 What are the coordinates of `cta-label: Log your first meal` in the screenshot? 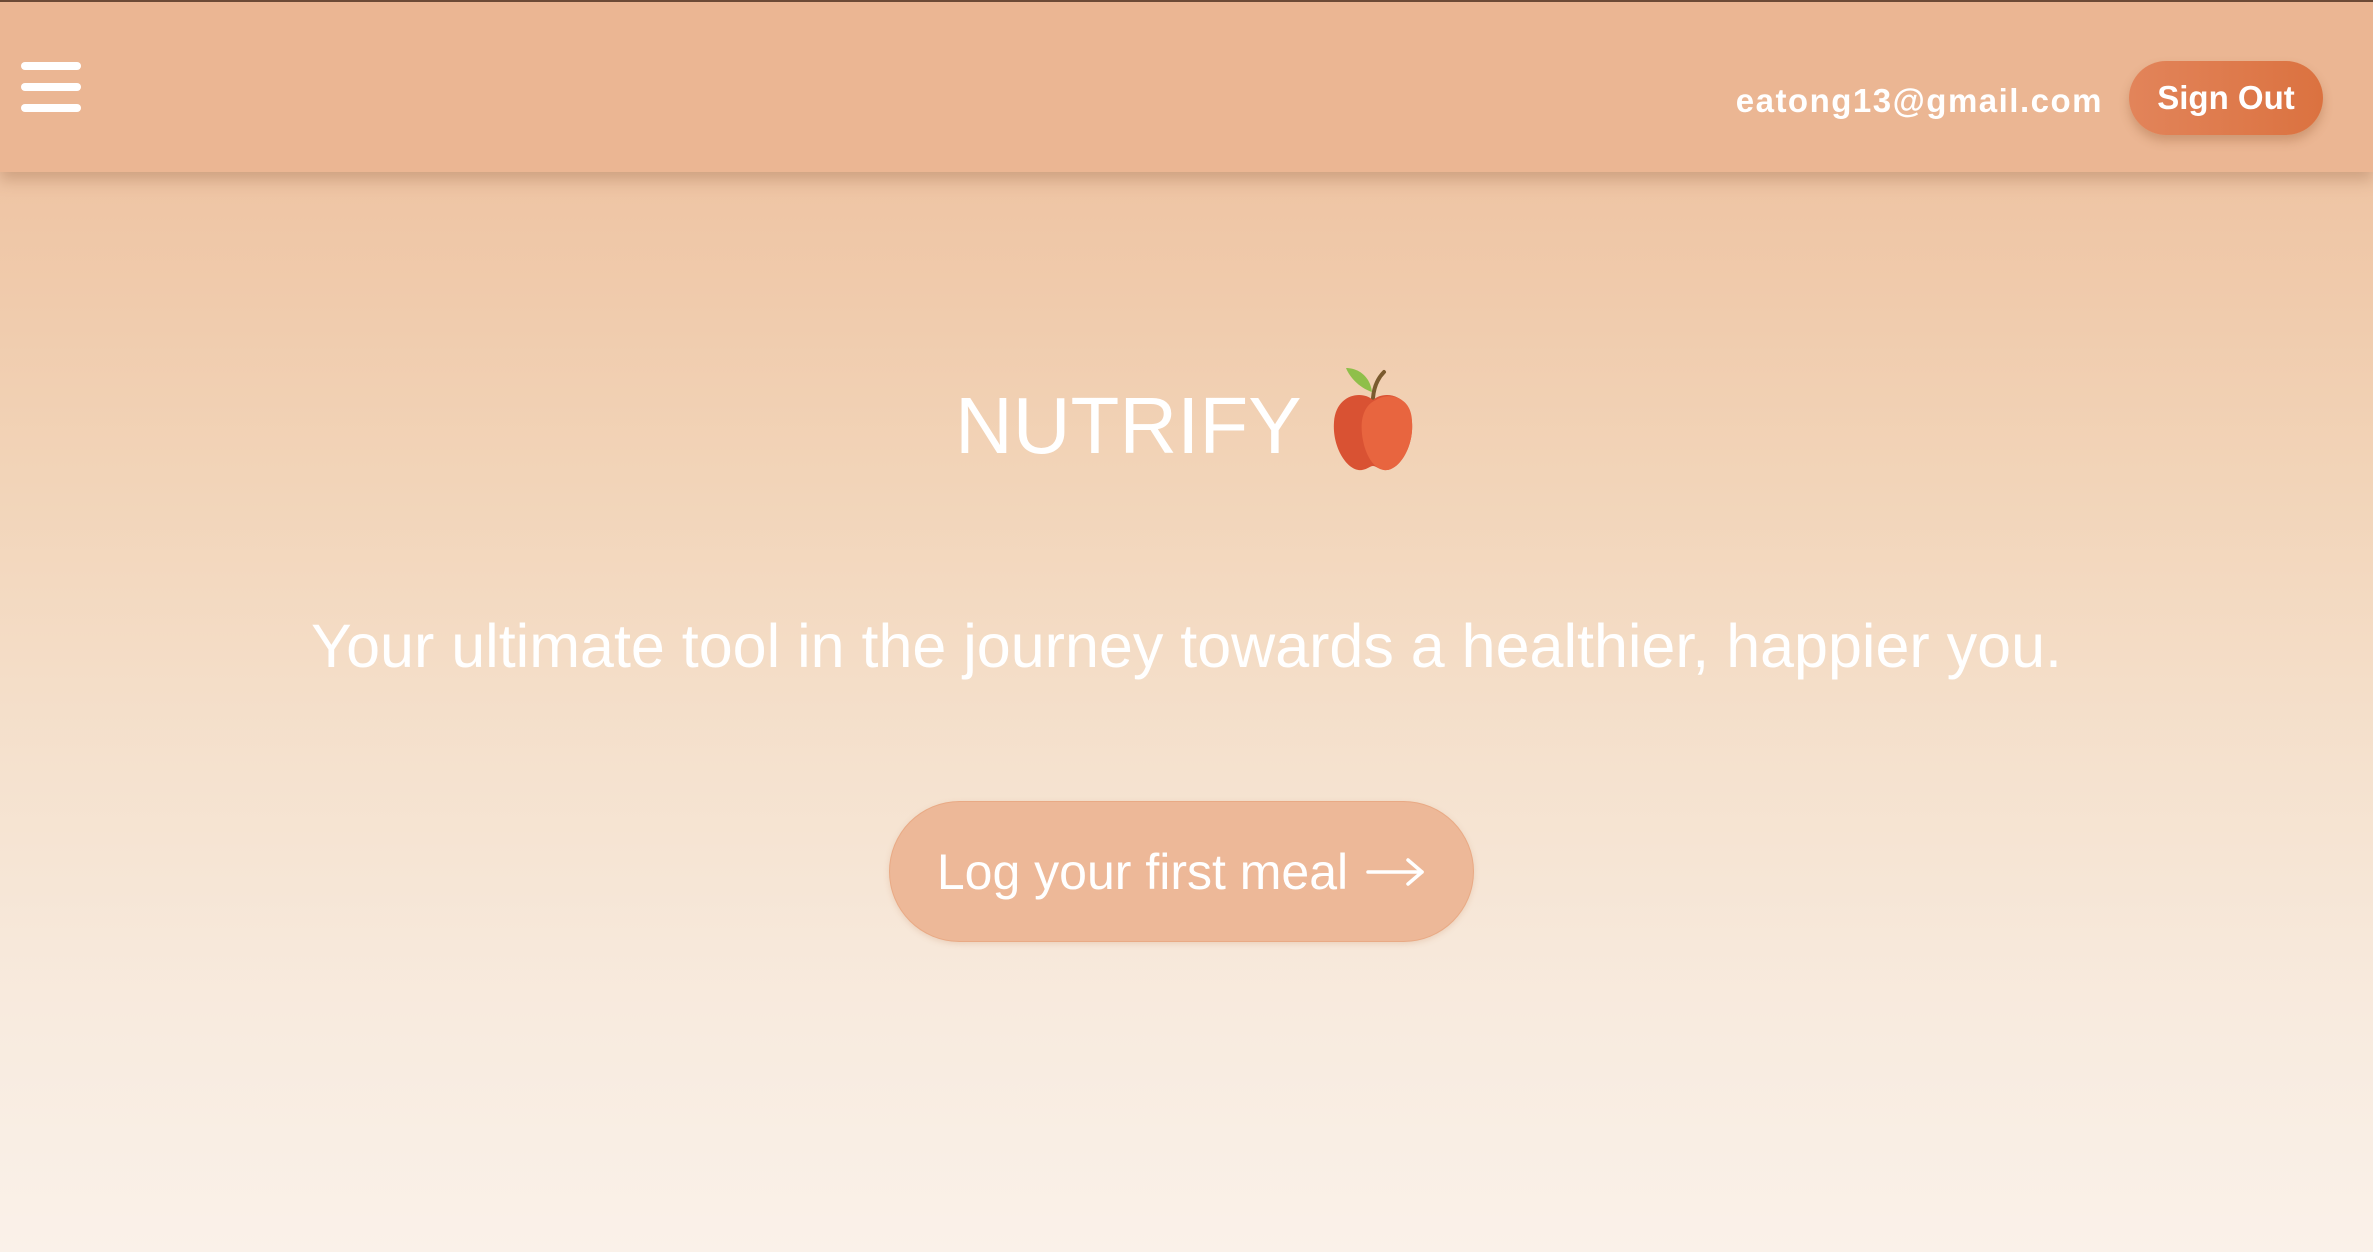 It's located at (1142, 871).